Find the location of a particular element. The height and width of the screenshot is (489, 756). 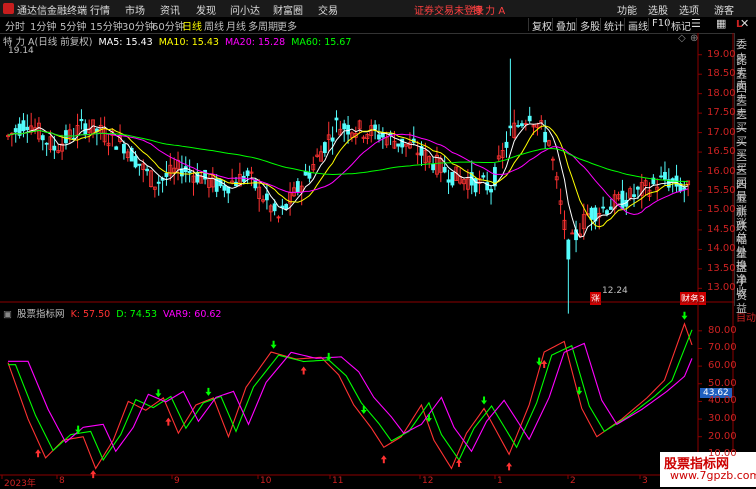

price-tick-label: 17.00 is located at coordinates (721, 132).